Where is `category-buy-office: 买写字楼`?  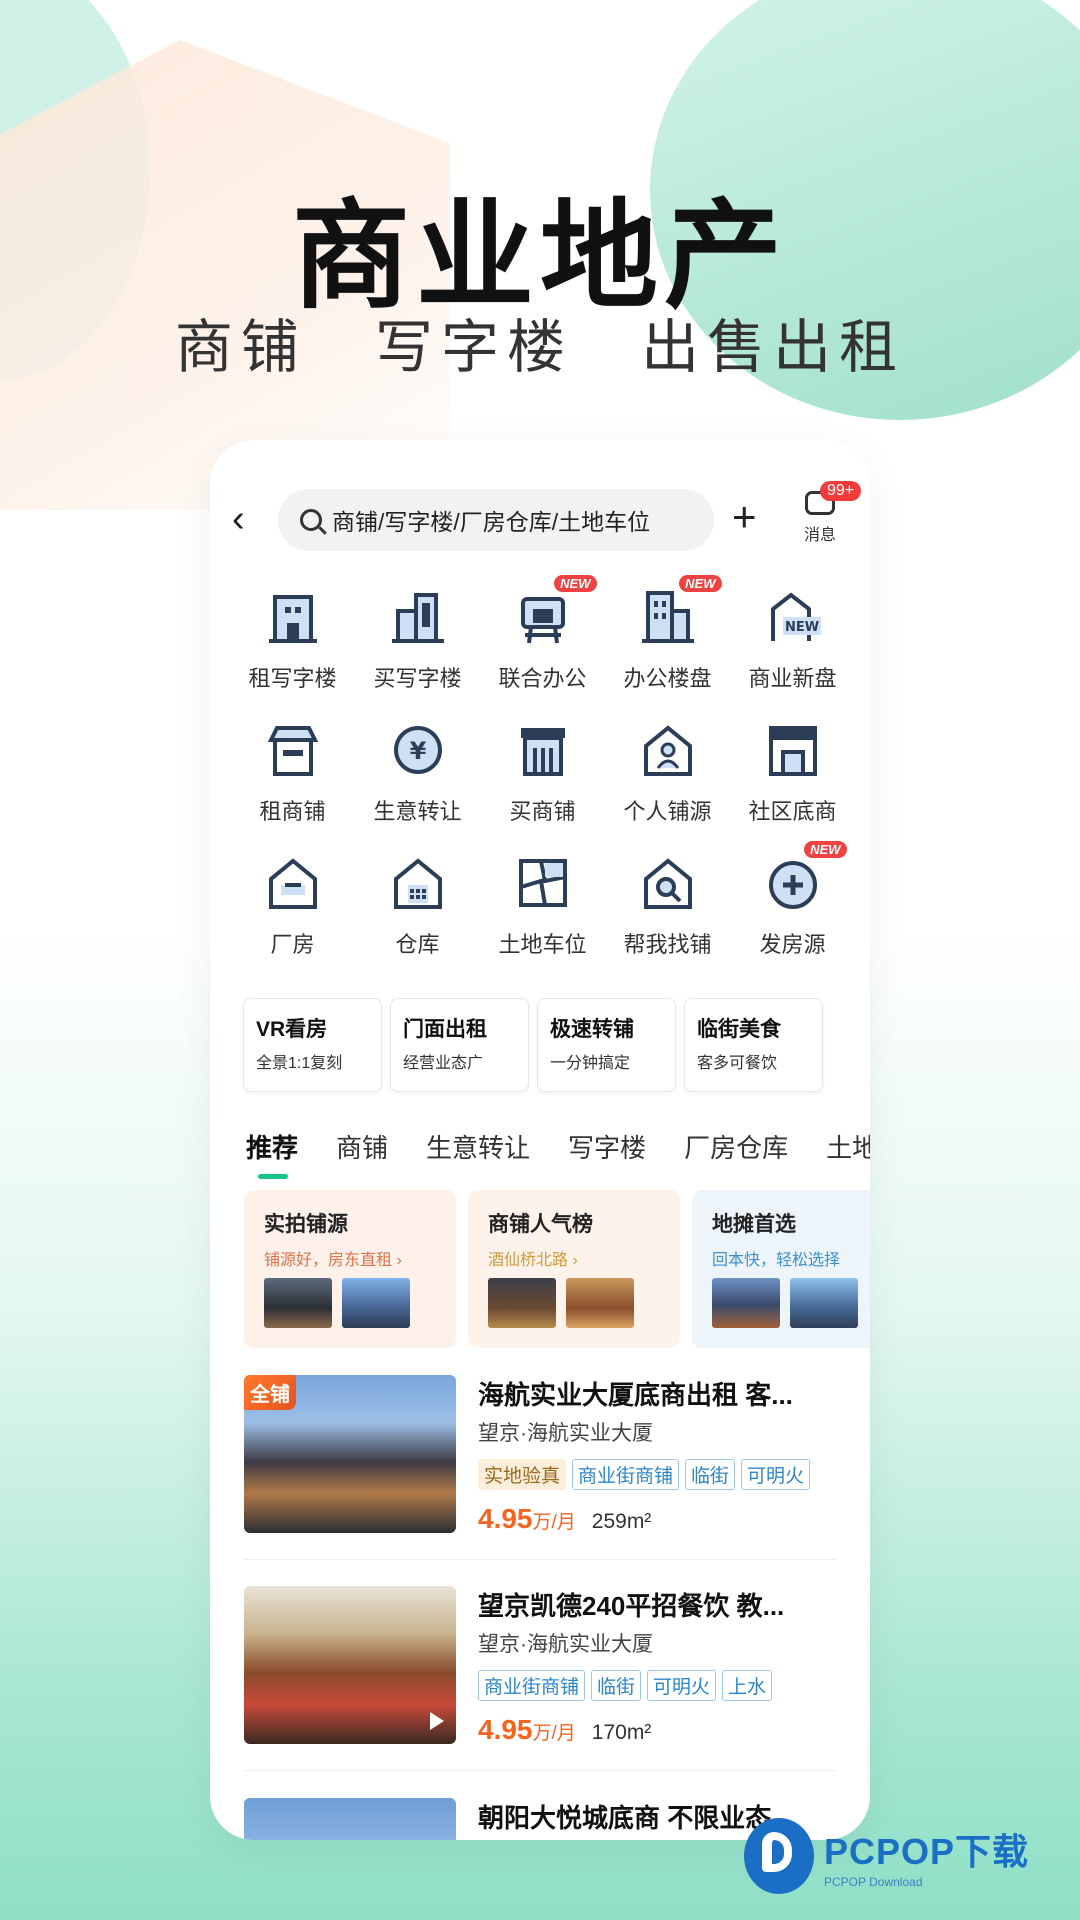 category-buy-office: 买写字楼 is located at coordinates (417, 639).